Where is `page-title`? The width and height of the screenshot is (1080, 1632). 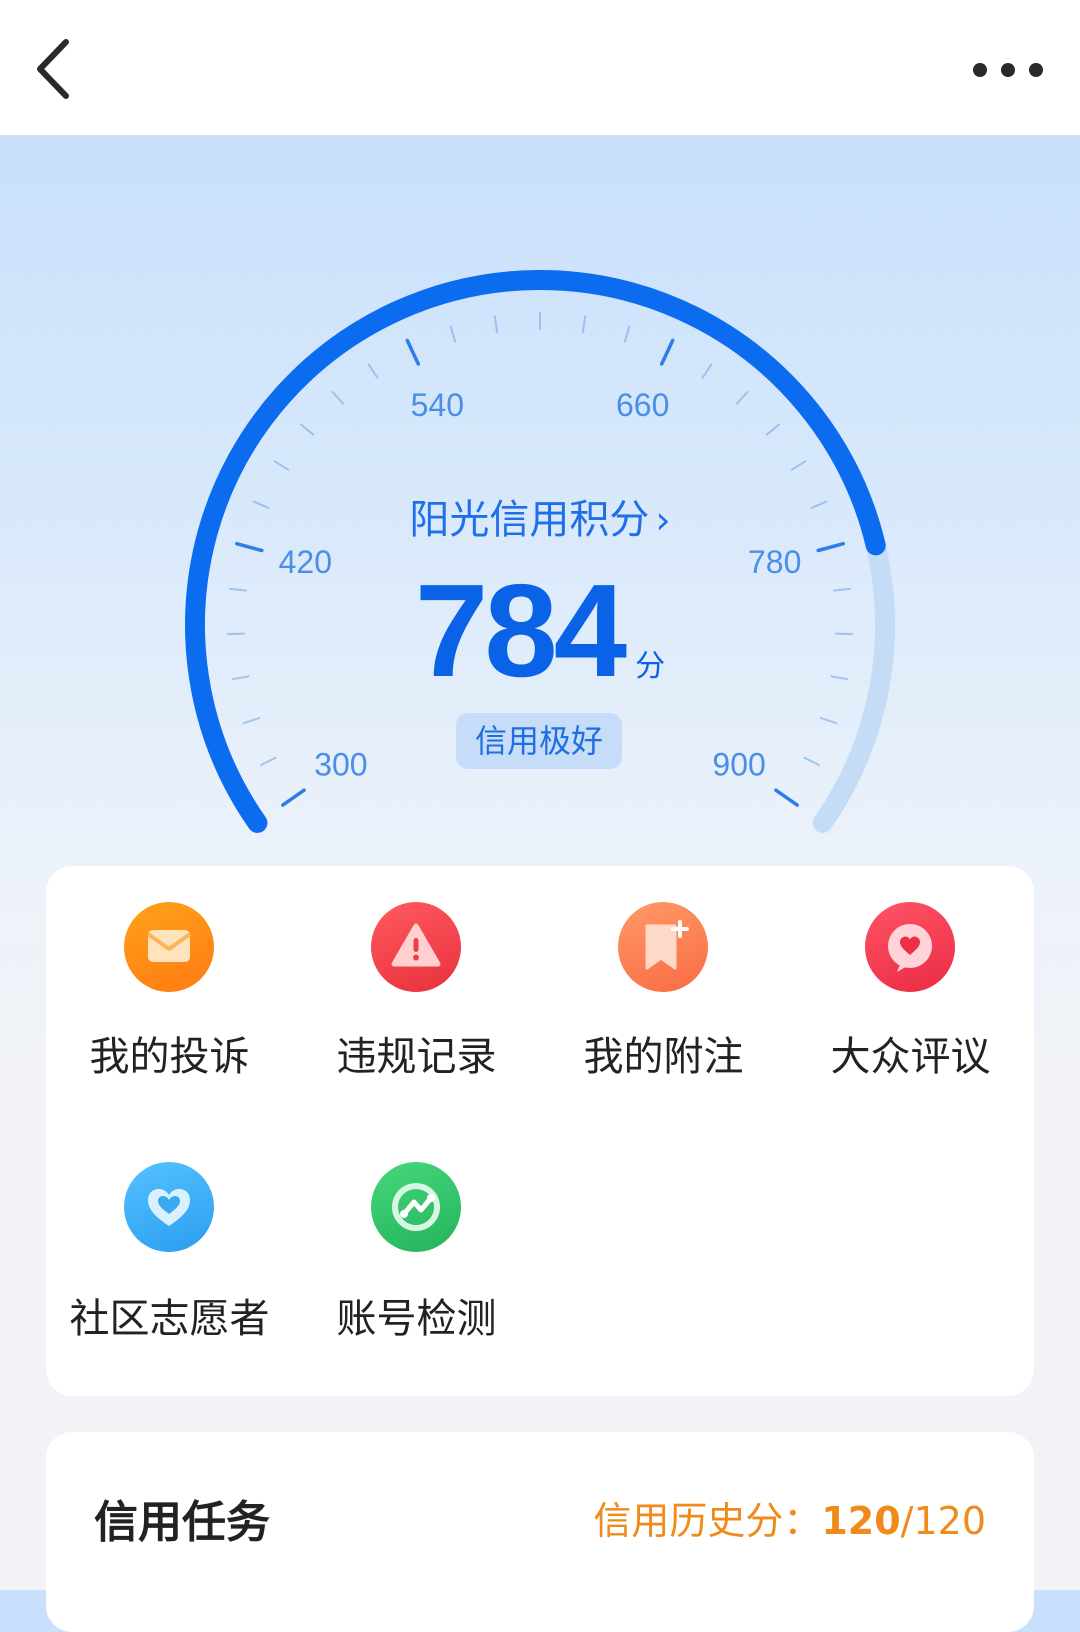
page-title is located at coordinates (500, 75).